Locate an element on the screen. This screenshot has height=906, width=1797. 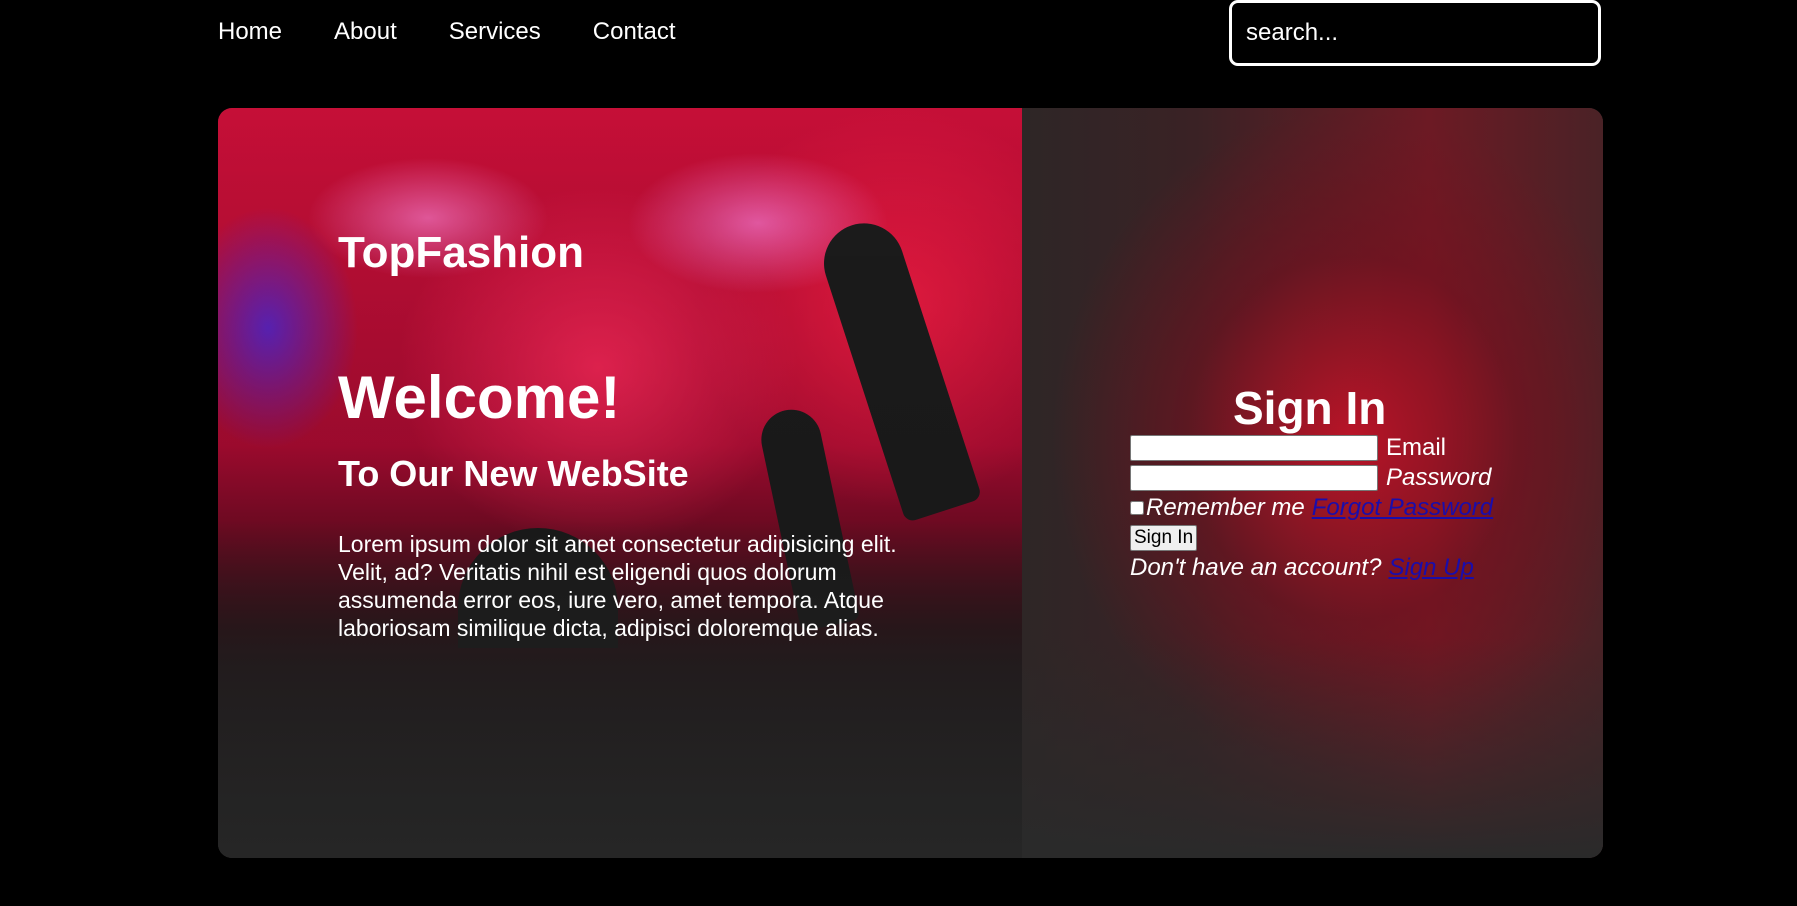
email-label: Email is located at coordinates (1416, 447).